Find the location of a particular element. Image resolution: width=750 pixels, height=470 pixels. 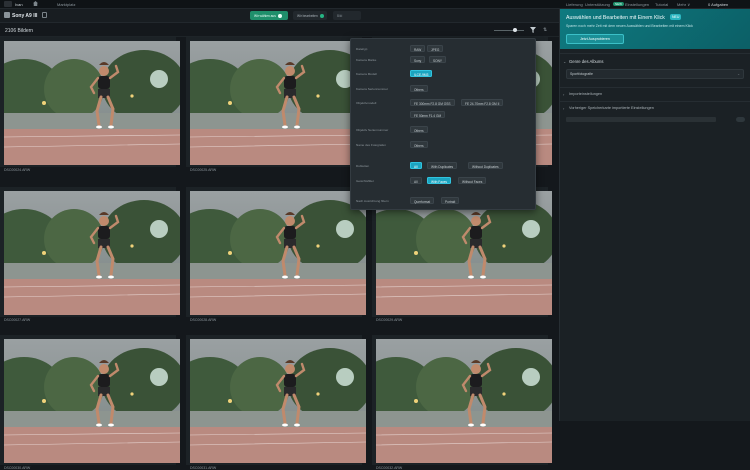

filter-chip: FE 300mm F2.8 GM OSS is located at coordinates (432, 102).